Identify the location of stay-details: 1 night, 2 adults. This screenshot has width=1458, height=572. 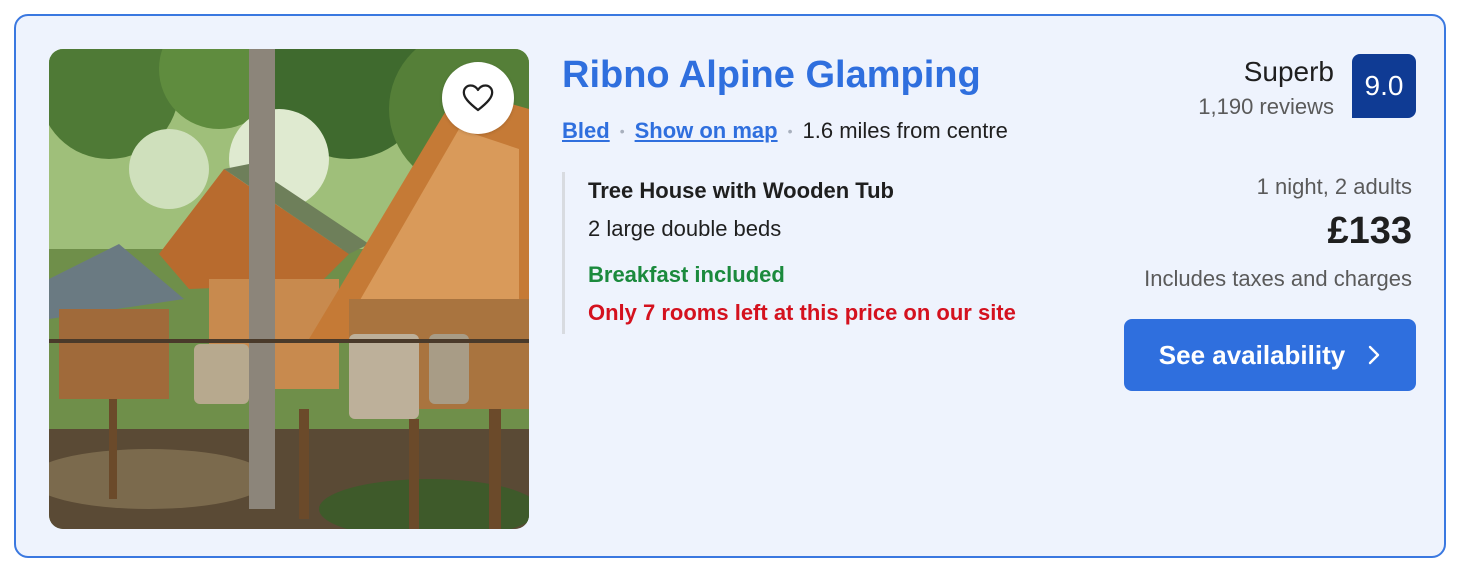
(1334, 186).